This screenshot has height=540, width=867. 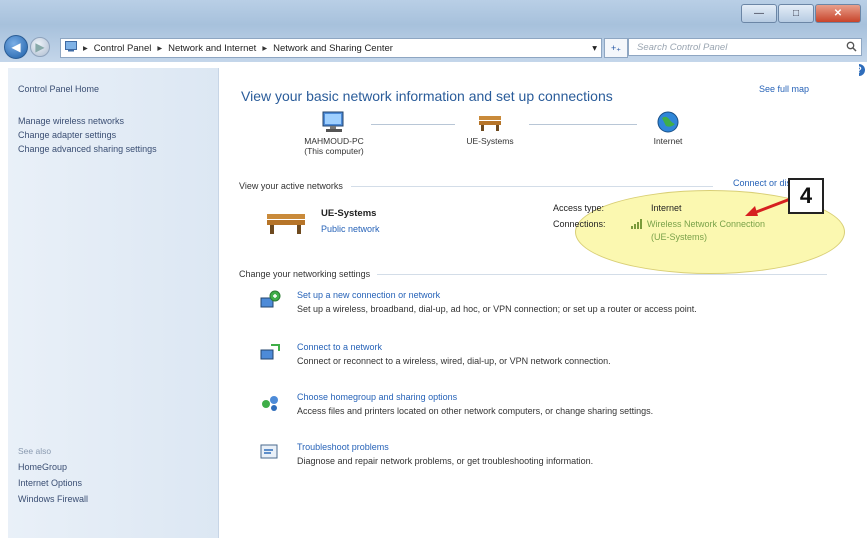 I want to click on search-input: Search Control Panel, so click(x=745, y=47).